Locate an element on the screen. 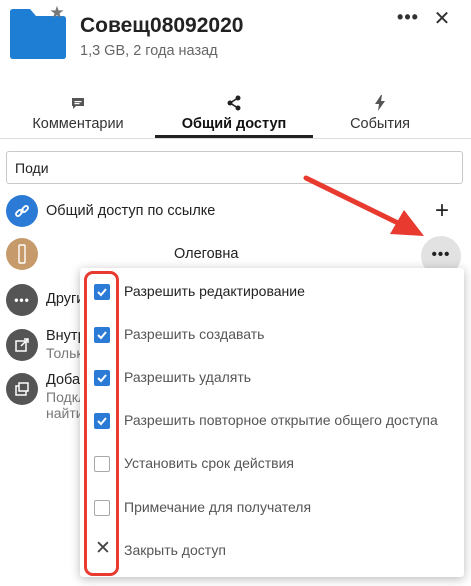  menu-item-label: Закрыть доступ is located at coordinates (175, 550).